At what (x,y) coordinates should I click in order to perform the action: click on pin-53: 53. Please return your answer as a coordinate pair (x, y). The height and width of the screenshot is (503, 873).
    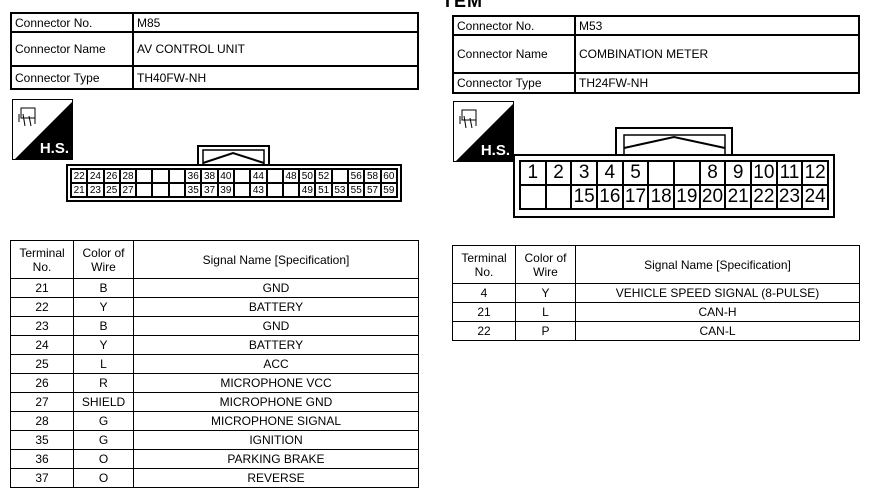
    Looking at the image, I should click on (340, 190).